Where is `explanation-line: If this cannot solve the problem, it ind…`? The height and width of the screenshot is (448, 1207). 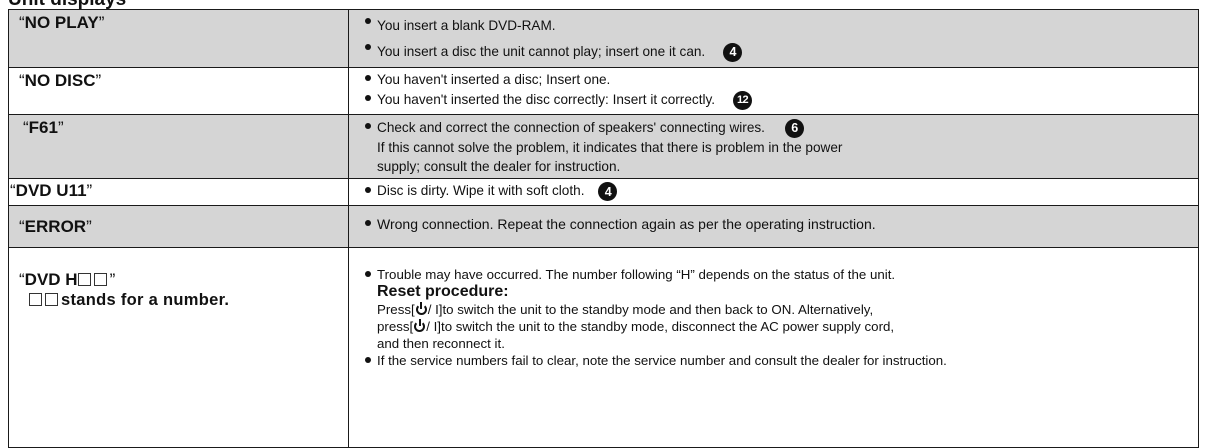
explanation-line: If this cannot solve the problem, it ind… is located at coordinates (610, 147).